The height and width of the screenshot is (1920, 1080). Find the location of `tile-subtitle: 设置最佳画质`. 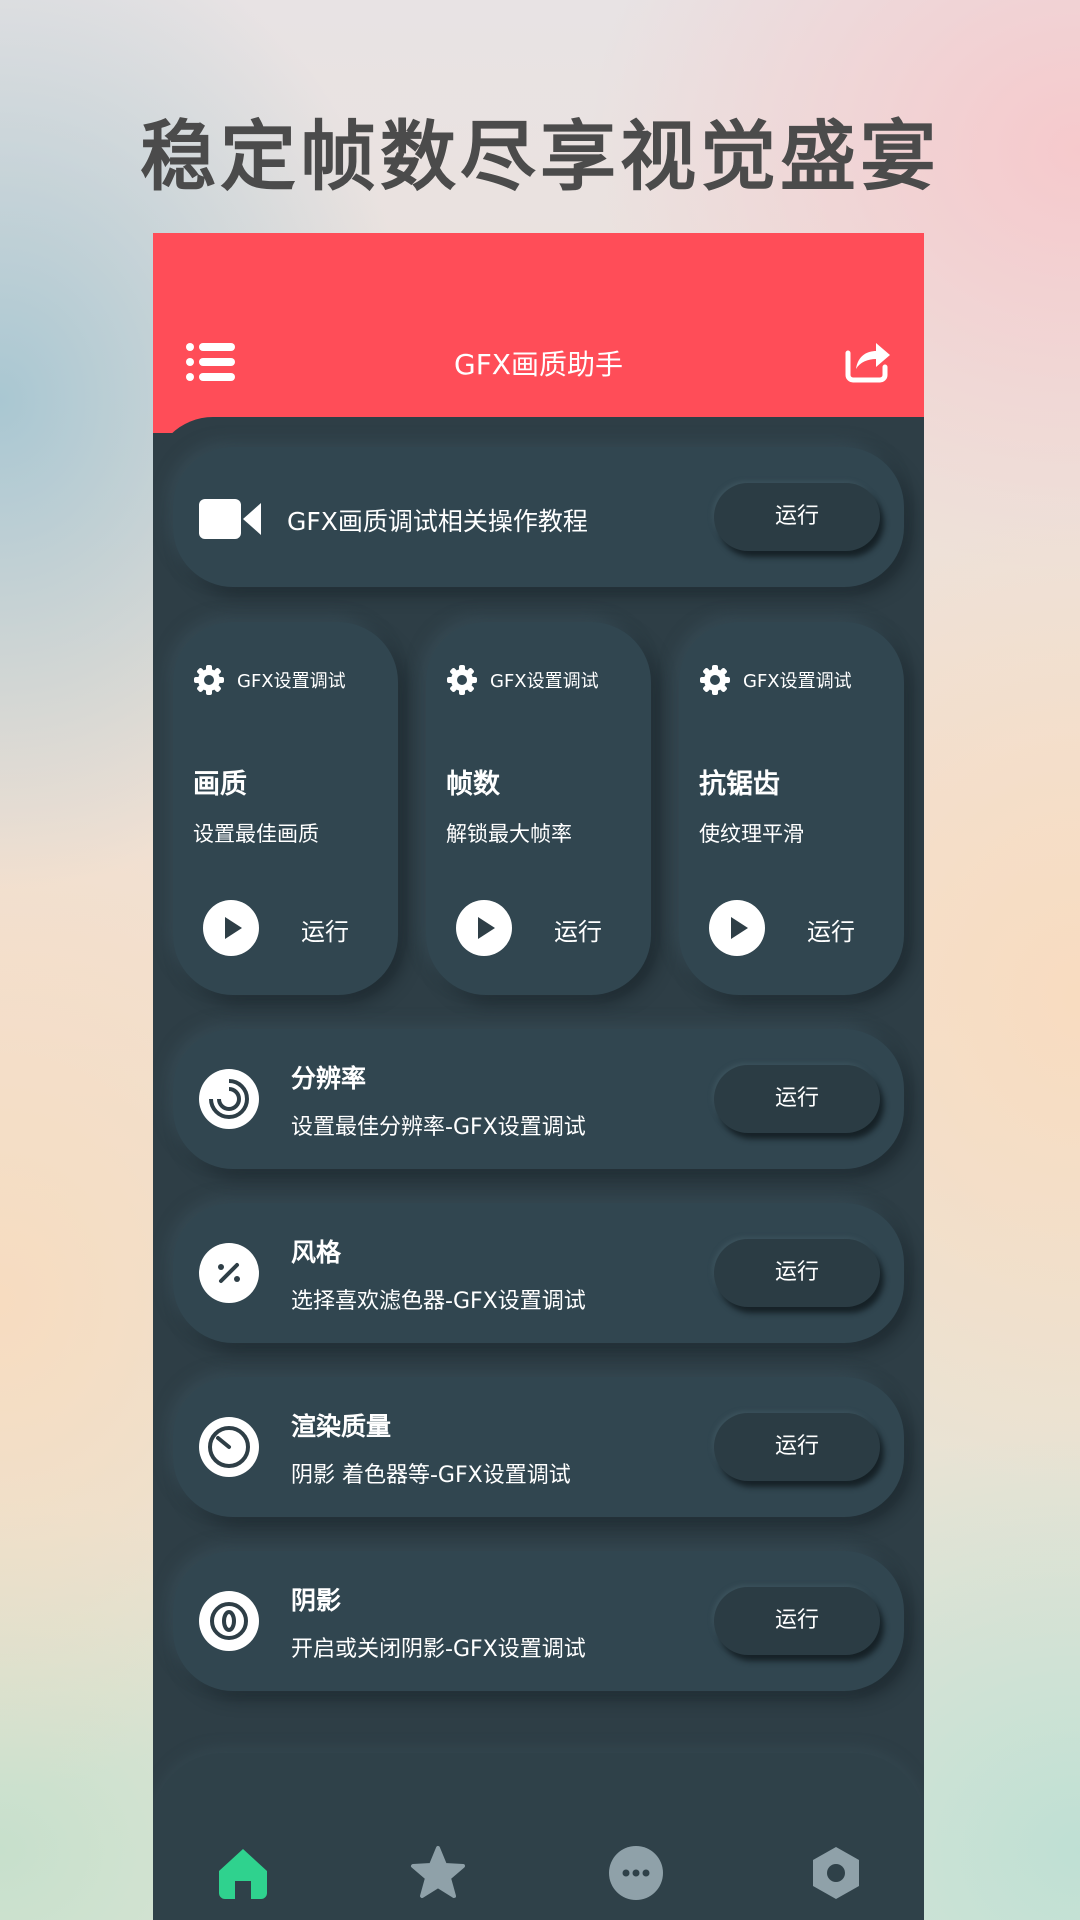

tile-subtitle: 设置最佳画质 is located at coordinates (256, 834).